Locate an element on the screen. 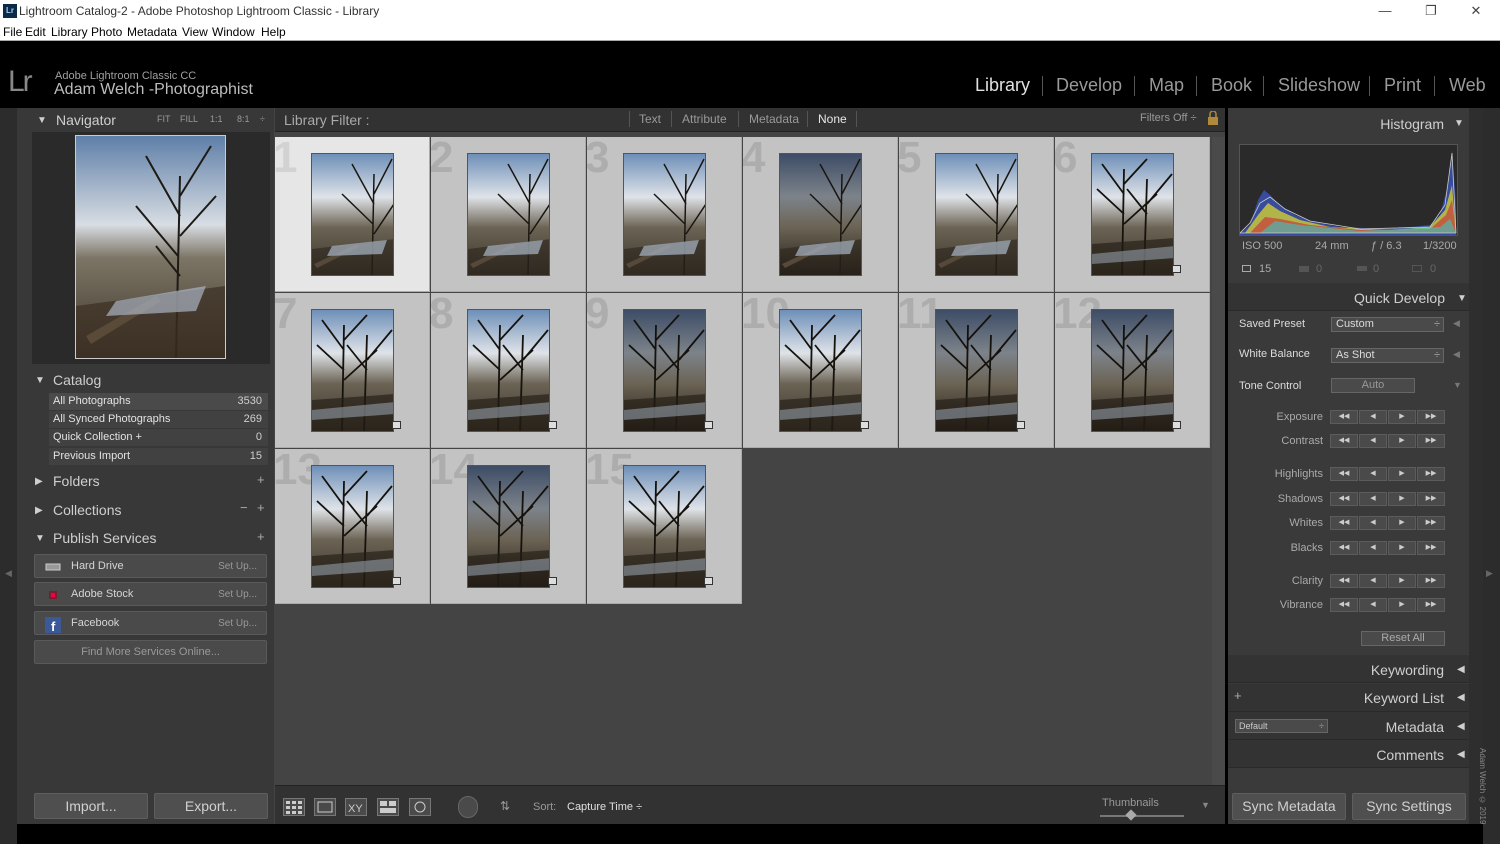 This screenshot has height=844, width=1500. thumbnail-size-slider is located at coordinates (1142, 816).